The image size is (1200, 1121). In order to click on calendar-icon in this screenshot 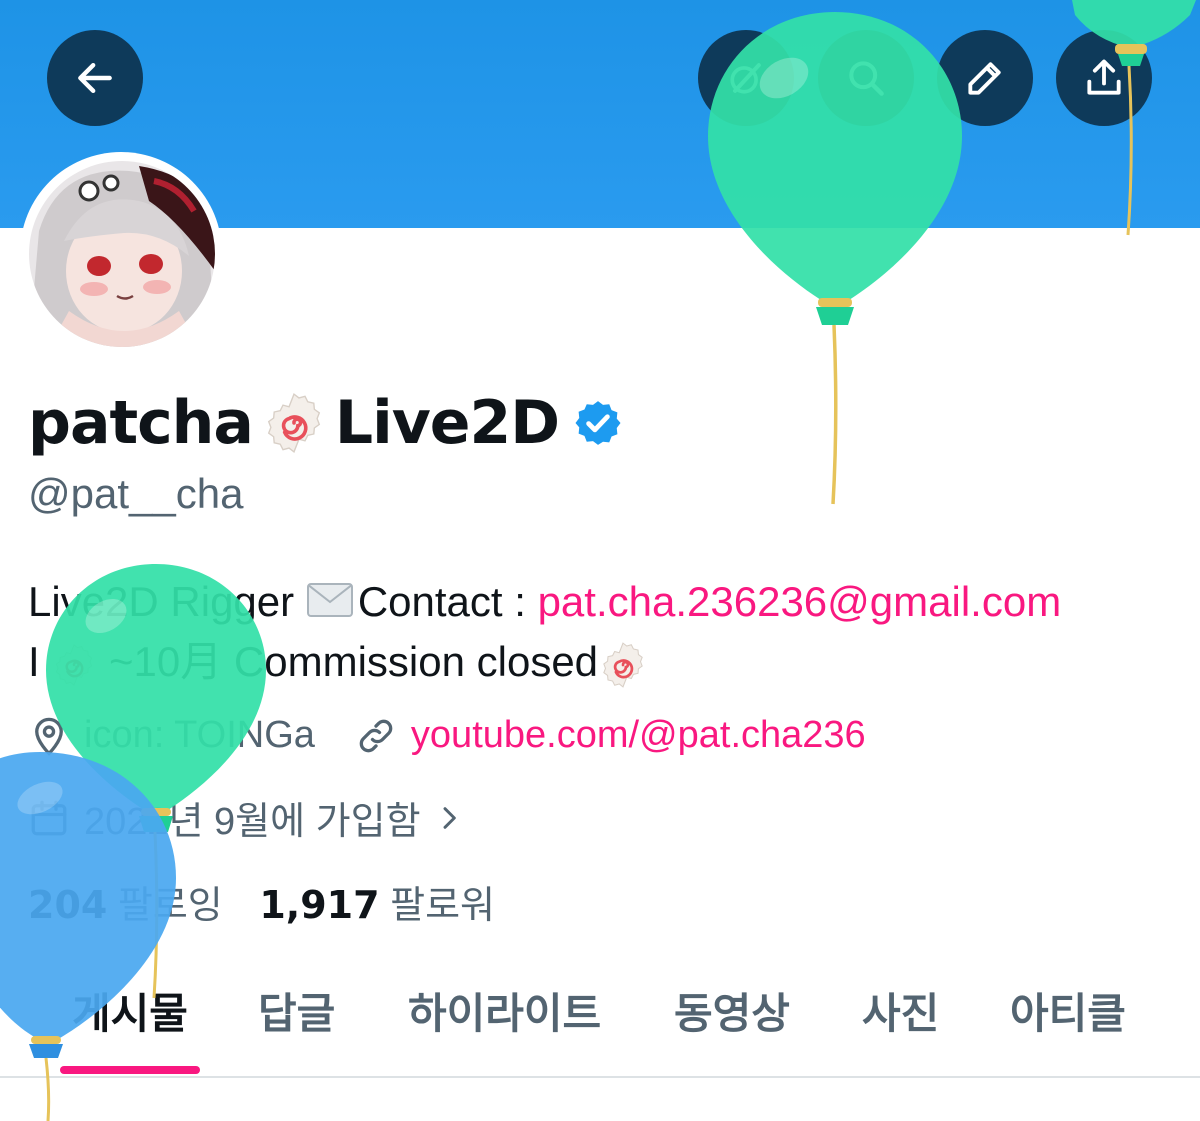, I will do `click(49, 817)`.